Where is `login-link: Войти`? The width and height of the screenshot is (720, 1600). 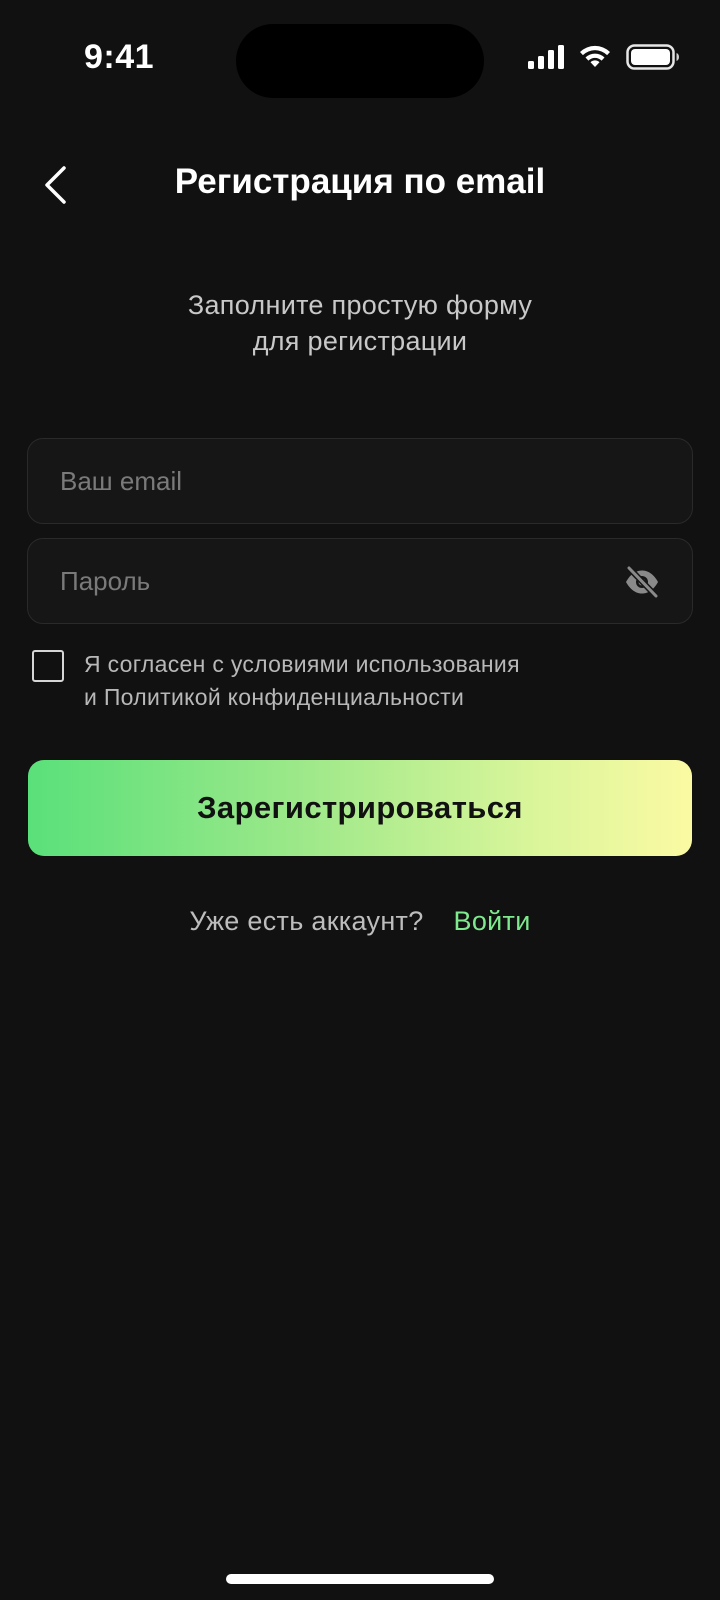 login-link: Войти is located at coordinates (492, 921).